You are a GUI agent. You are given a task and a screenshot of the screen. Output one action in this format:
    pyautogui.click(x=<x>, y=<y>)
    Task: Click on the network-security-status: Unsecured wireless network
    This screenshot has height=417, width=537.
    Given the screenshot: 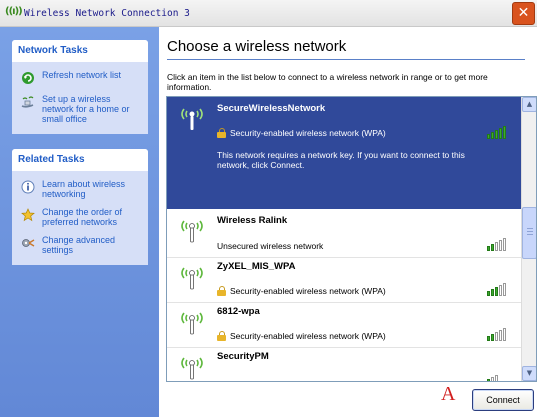 What is the action you would take?
    pyautogui.click(x=270, y=246)
    